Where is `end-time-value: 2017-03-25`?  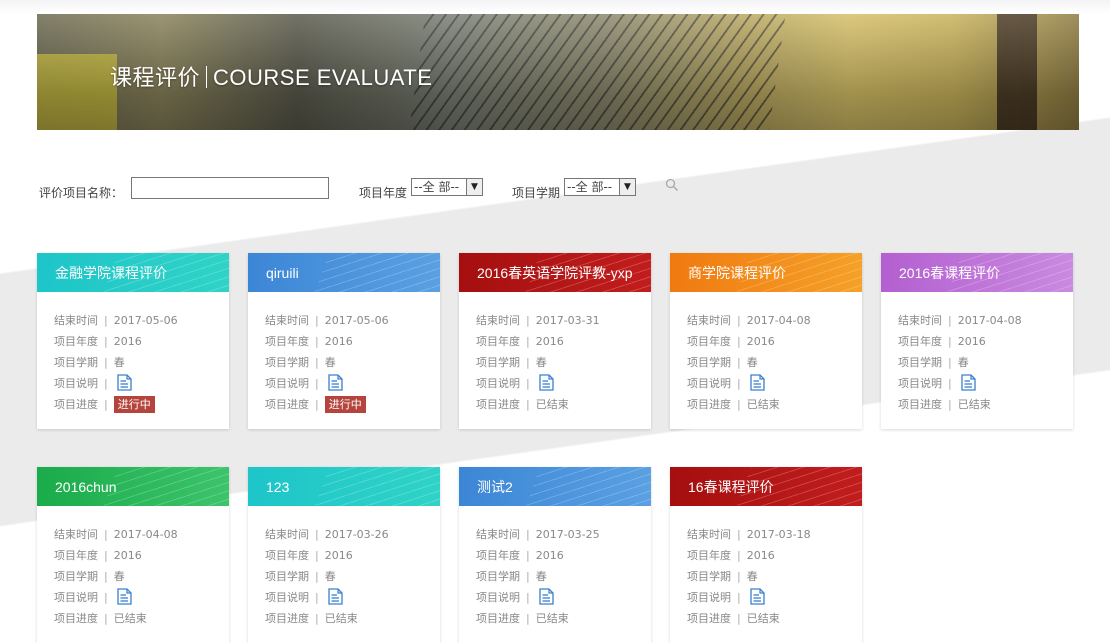
end-time-value: 2017-03-25 is located at coordinates (567, 534).